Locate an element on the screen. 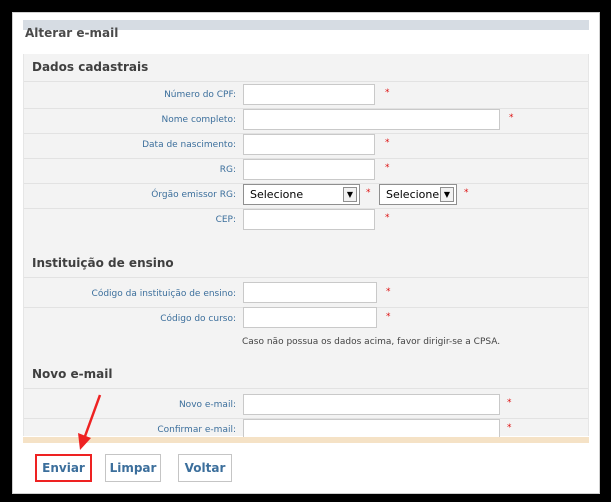 This screenshot has height=502, width=611. section-title-personal: Dados cadastrais is located at coordinates (90, 67).